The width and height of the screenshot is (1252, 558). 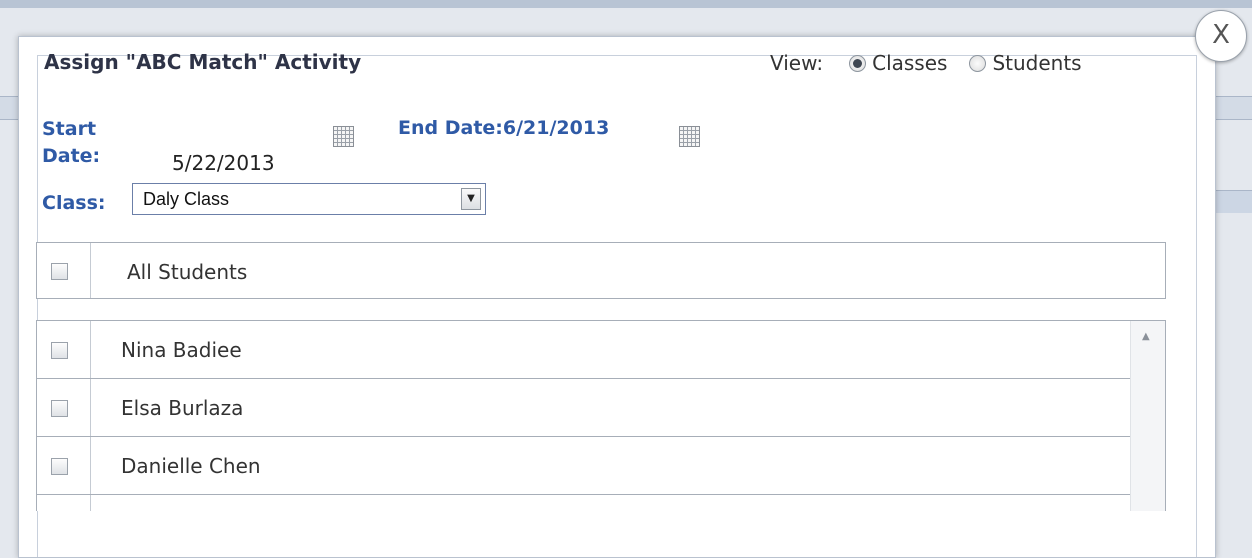 I want to click on chevron-down-icon: ▼, so click(x=471, y=199).